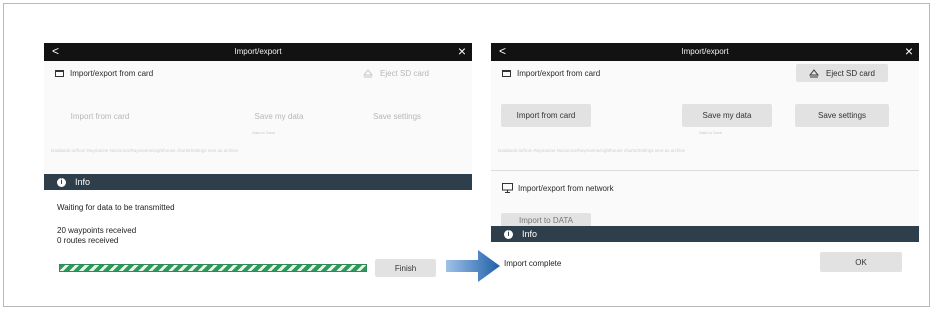 The height and width of the screenshot is (312, 935). I want to click on ok-button: OK, so click(861, 262).